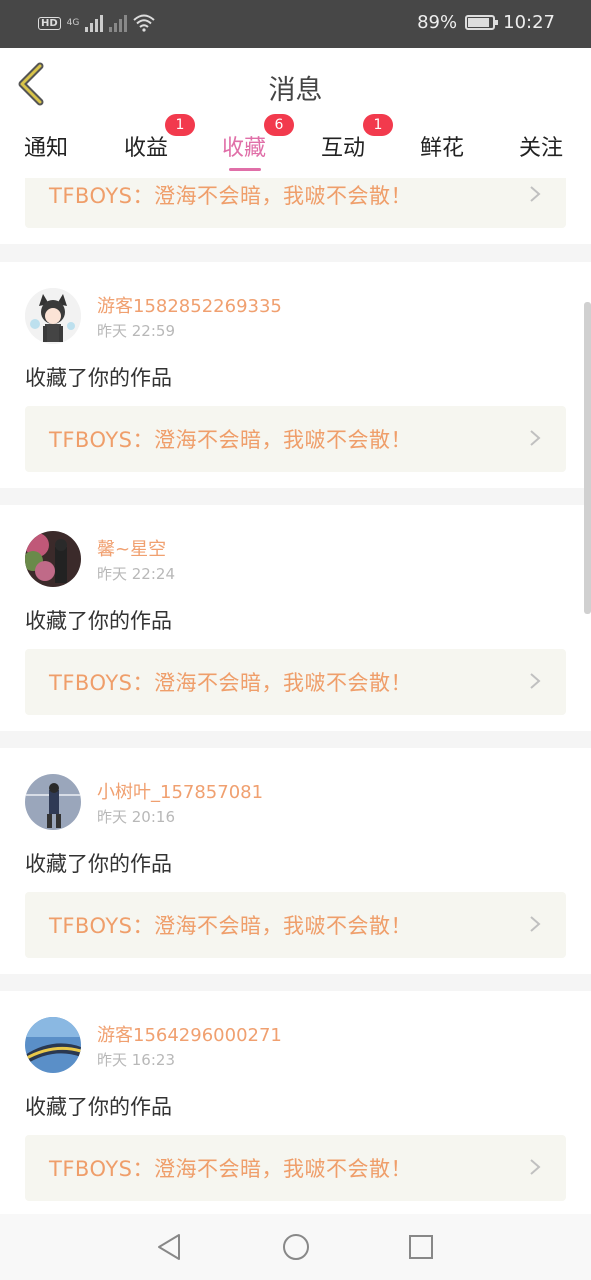  I want to click on system-nav-bar, so click(295, 1247).